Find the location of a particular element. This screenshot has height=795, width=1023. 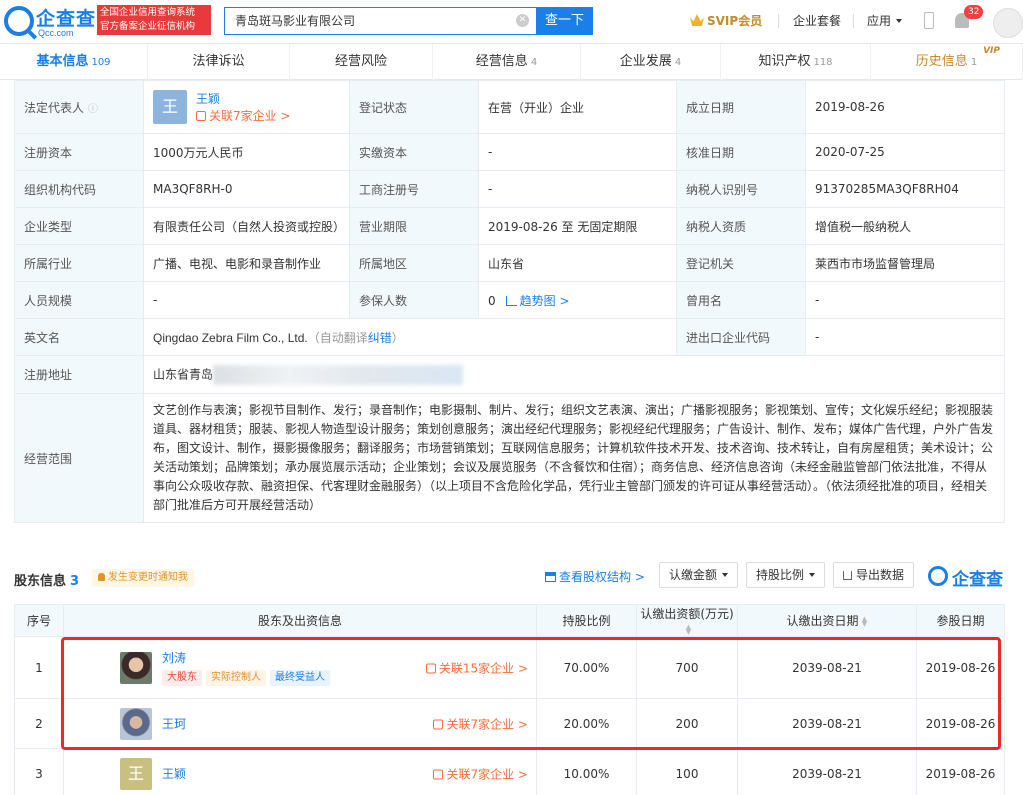

search-button: 查一下 is located at coordinates (564, 21).